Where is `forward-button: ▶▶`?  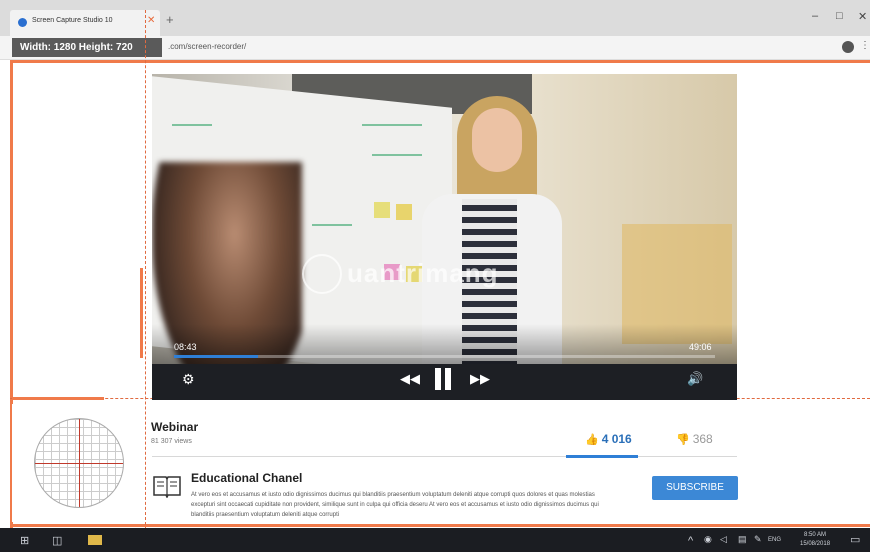 forward-button: ▶▶ is located at coordinates (480, 379).